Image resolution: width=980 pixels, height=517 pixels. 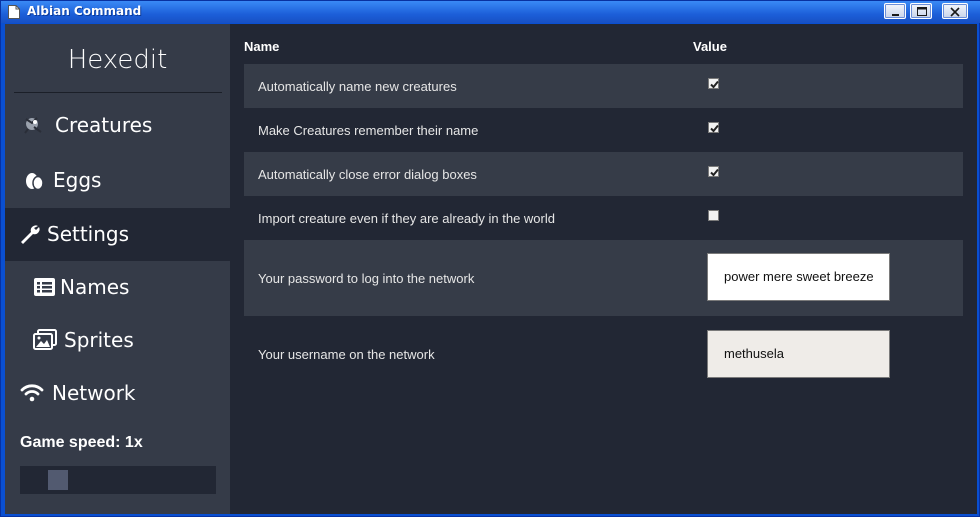 What do you see at coordinates (603, 130) in the screenshot?
I see `table-row: Make Creatures remember their name` at bounding box center [603, 130].